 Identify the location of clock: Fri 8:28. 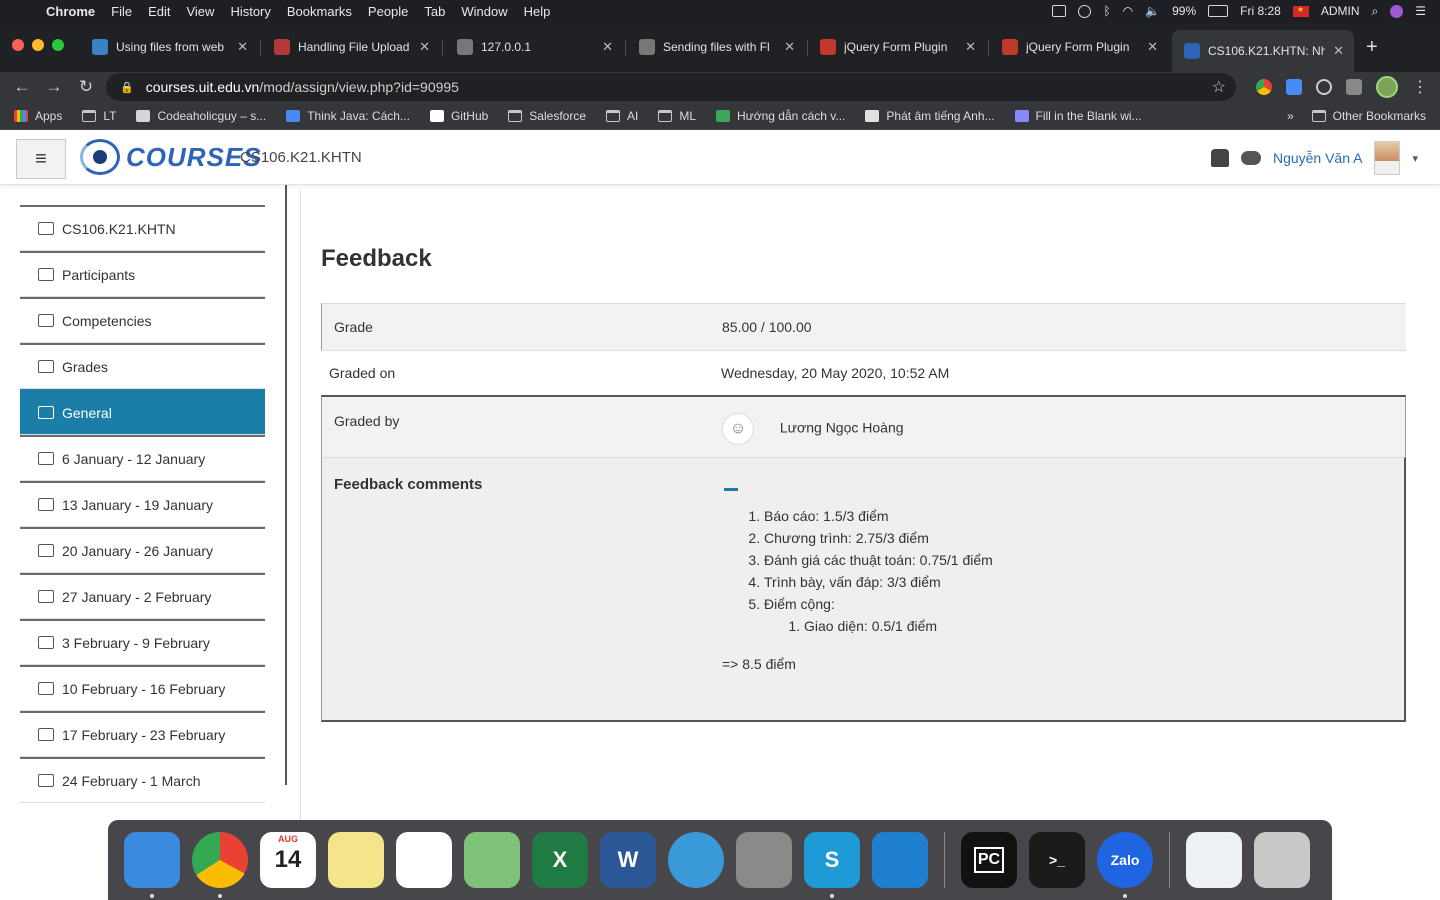
(1260, 11).